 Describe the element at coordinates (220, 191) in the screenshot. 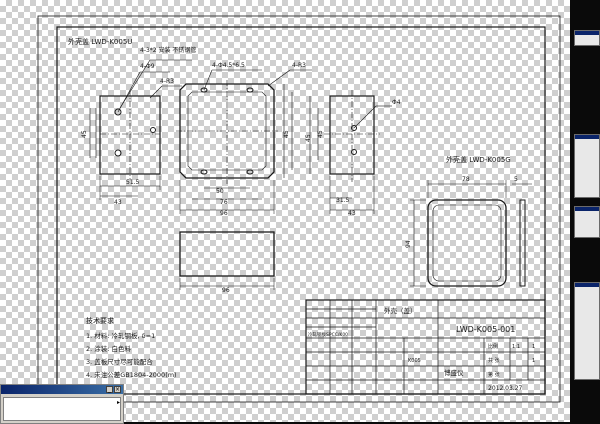

I see `dim-50: 50` at that location.